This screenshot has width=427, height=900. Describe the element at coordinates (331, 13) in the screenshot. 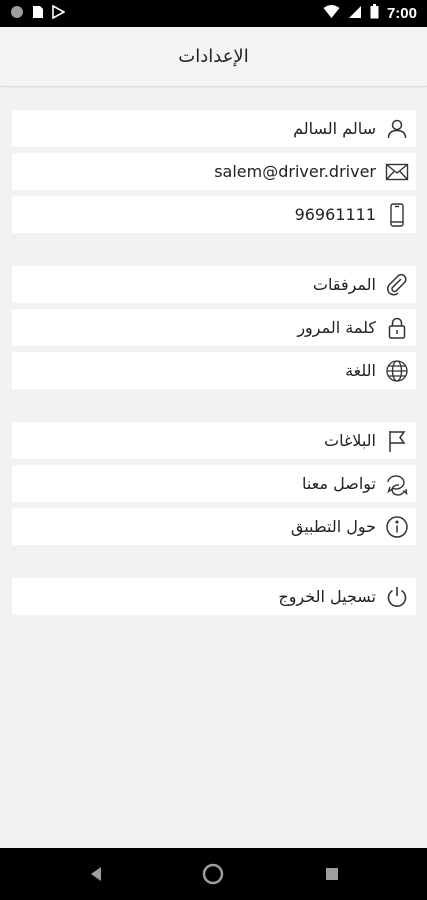

I see `wifi-icon` at that location.